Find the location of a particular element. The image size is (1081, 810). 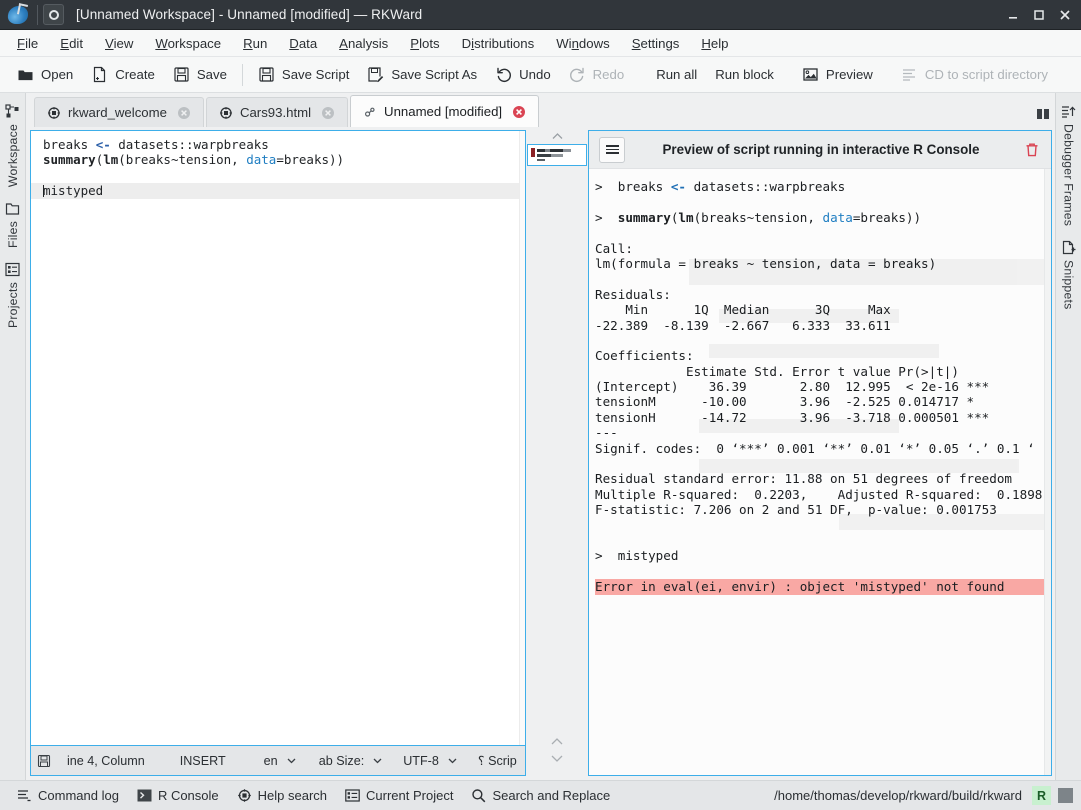

tab-unnamed-modified: Unnamed [modified] is located at coordinates (445, 111).